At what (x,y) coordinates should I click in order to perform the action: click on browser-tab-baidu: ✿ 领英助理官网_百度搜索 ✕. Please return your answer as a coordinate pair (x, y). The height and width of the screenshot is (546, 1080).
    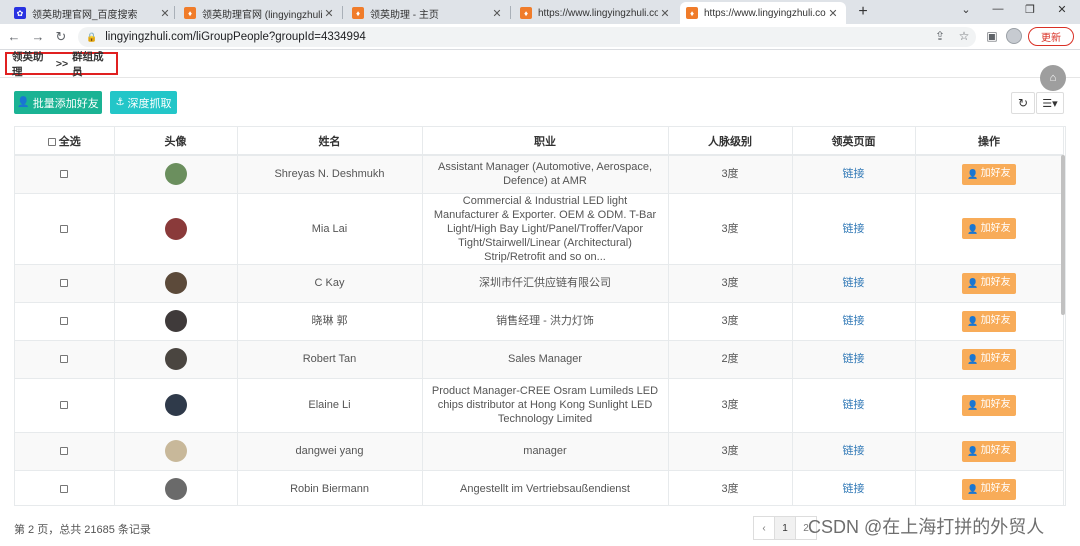
    Looking at the image, I should click on (93, 13).